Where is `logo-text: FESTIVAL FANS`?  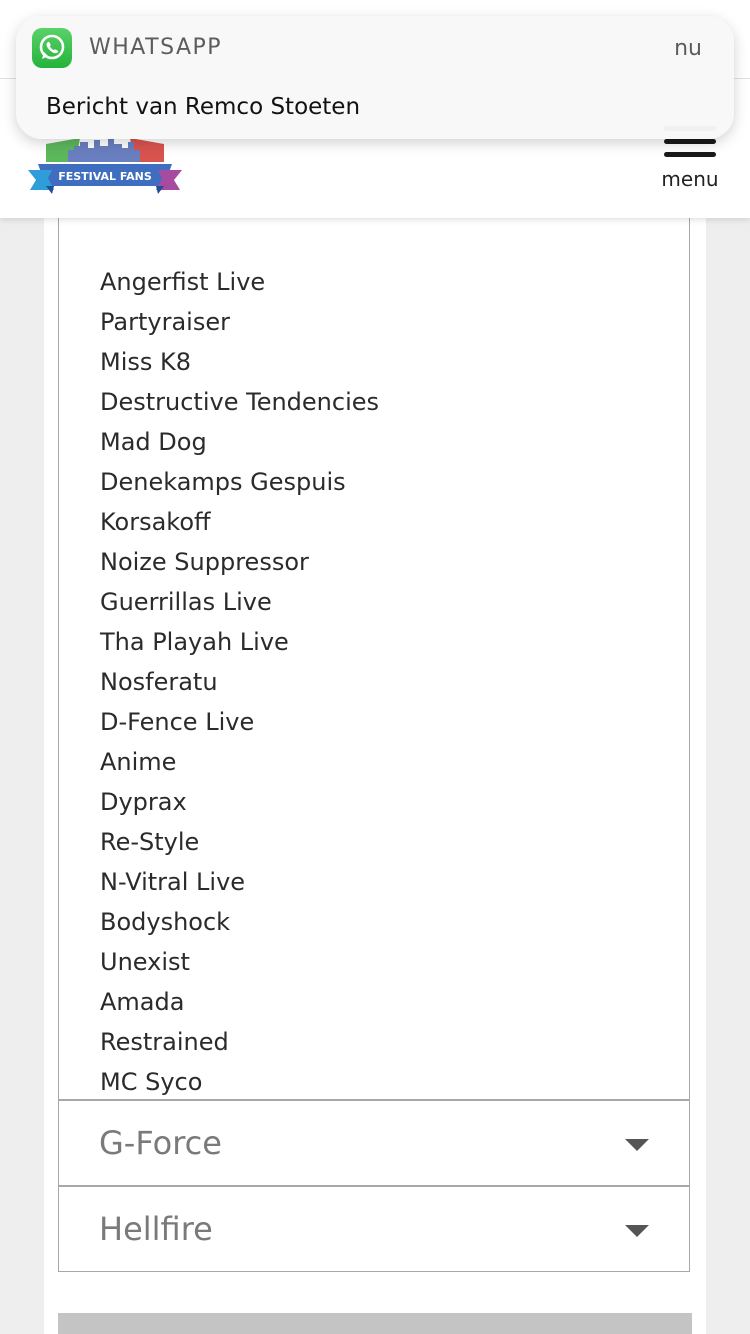 logo-text: FESTIVAL FANS is located at coordinates (105, 176).